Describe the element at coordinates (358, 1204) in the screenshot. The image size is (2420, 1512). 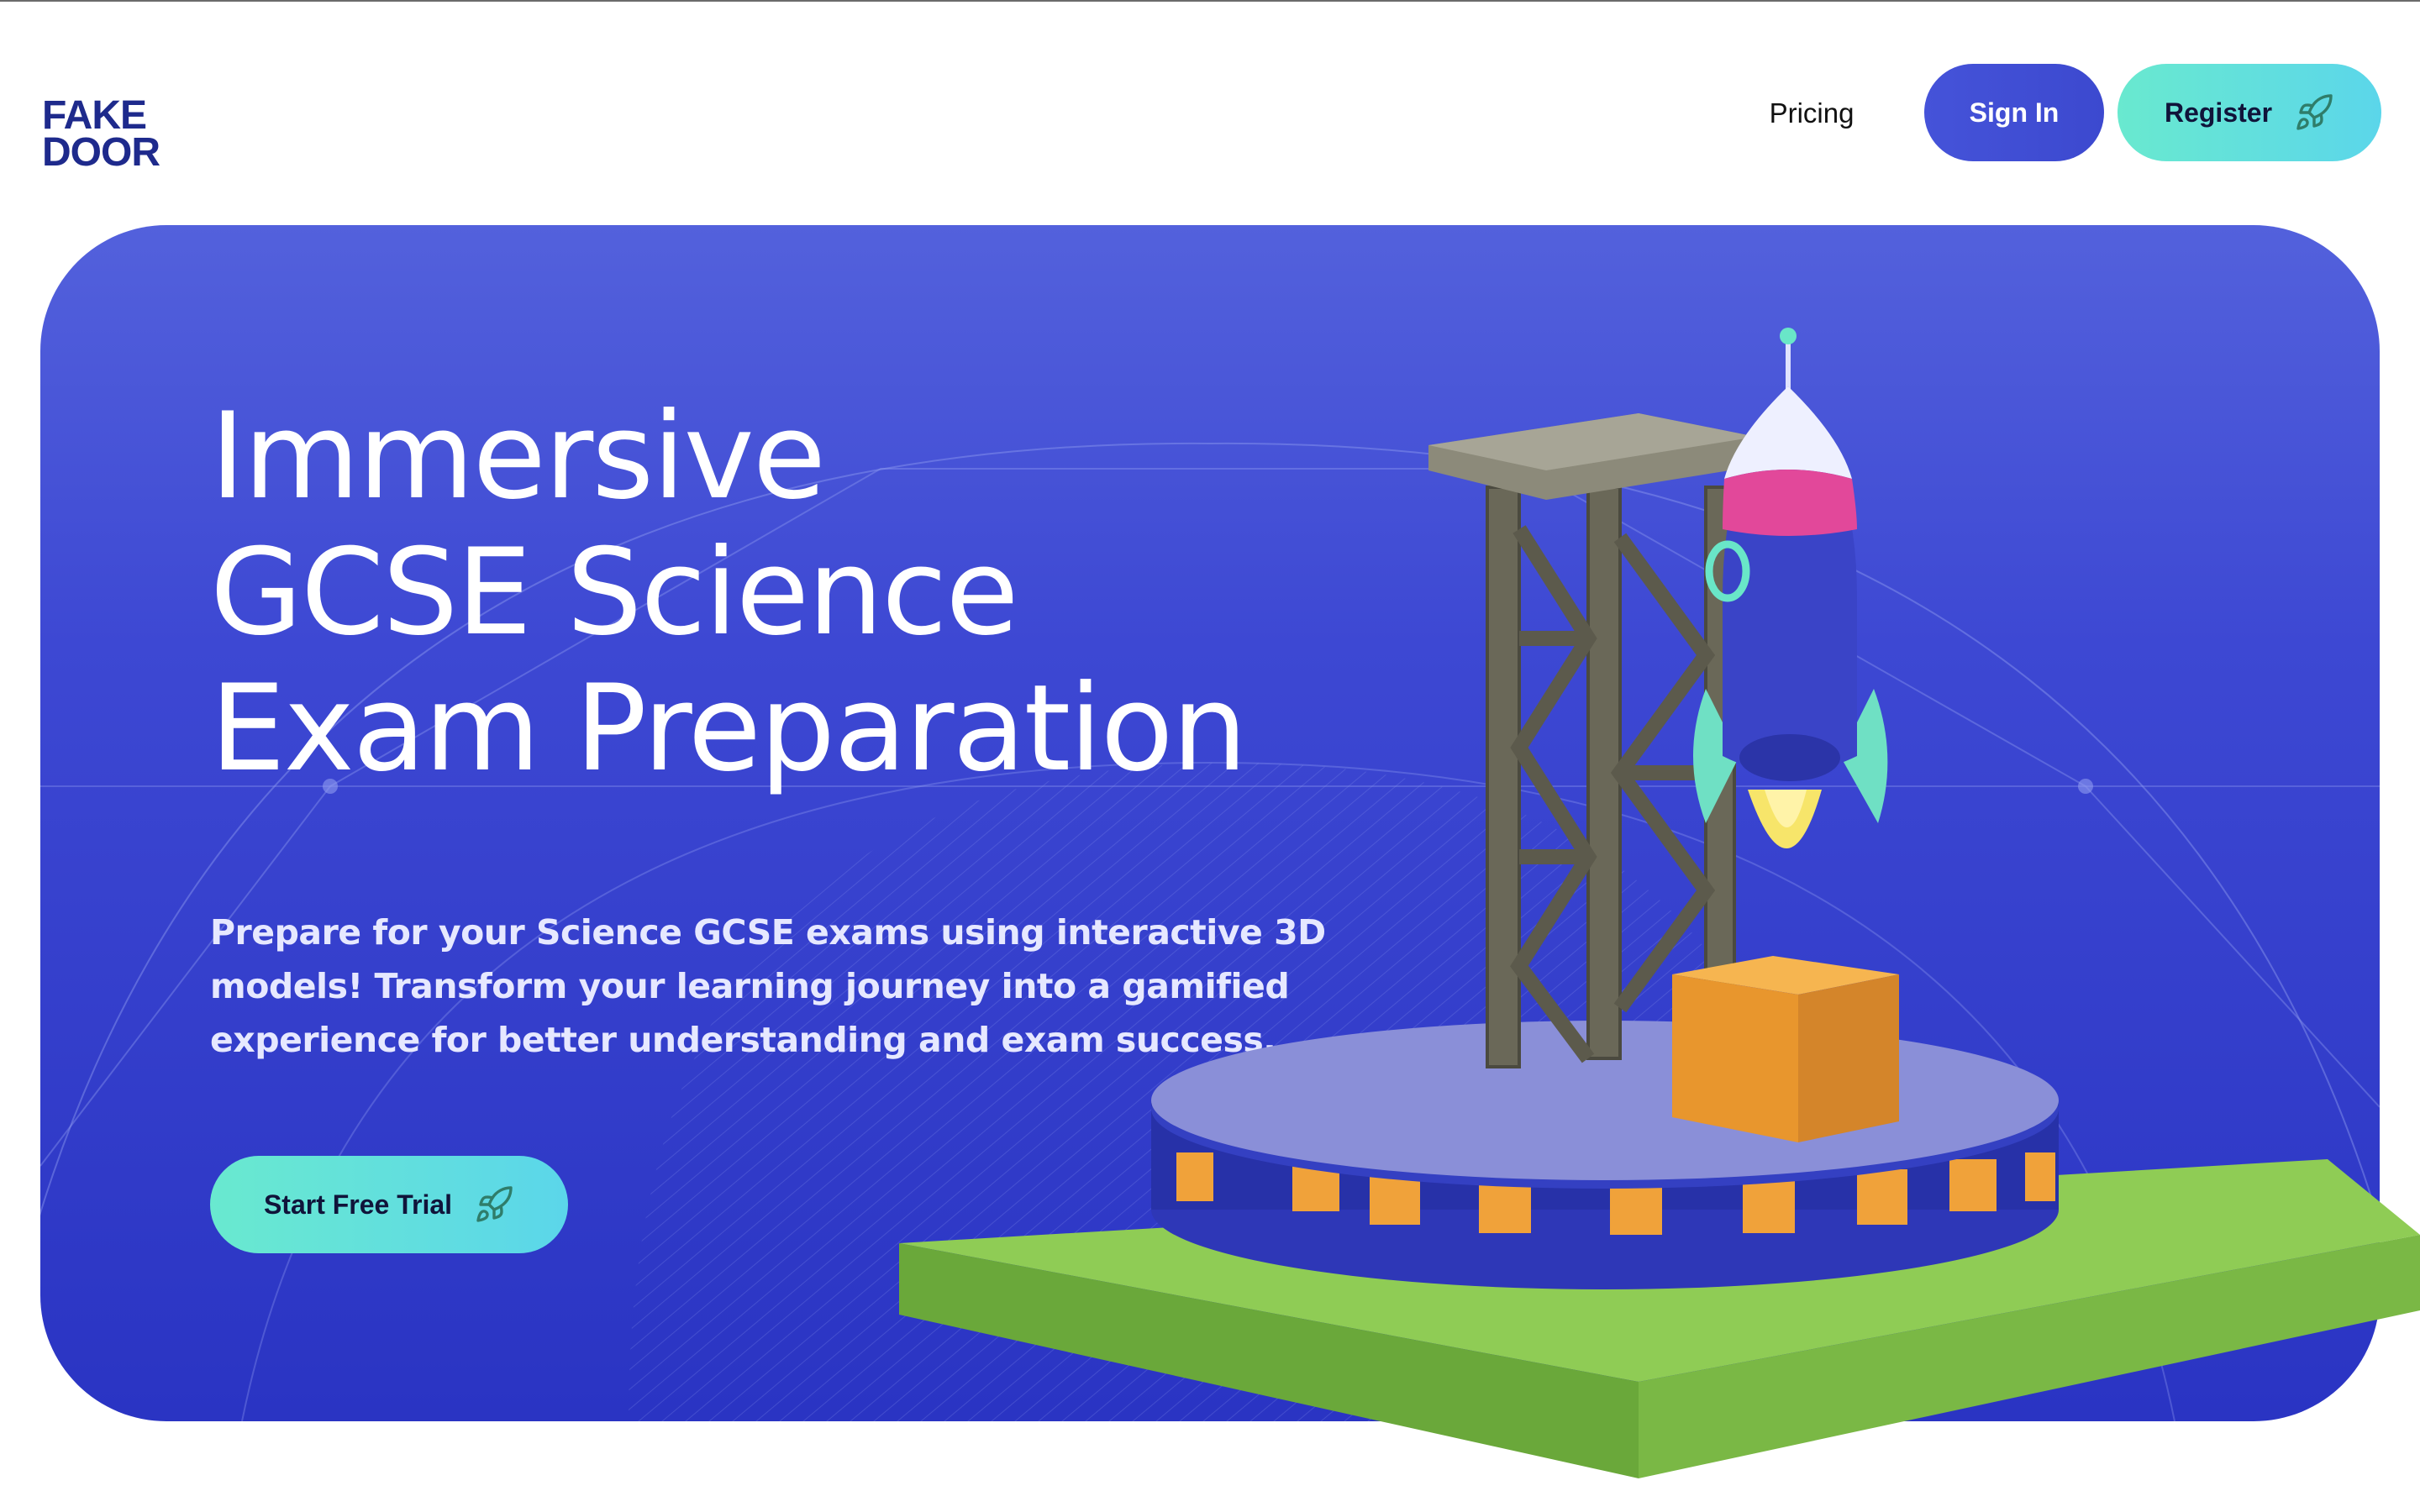
I see `start-free-trial-label: Start Free Trial` at that location.